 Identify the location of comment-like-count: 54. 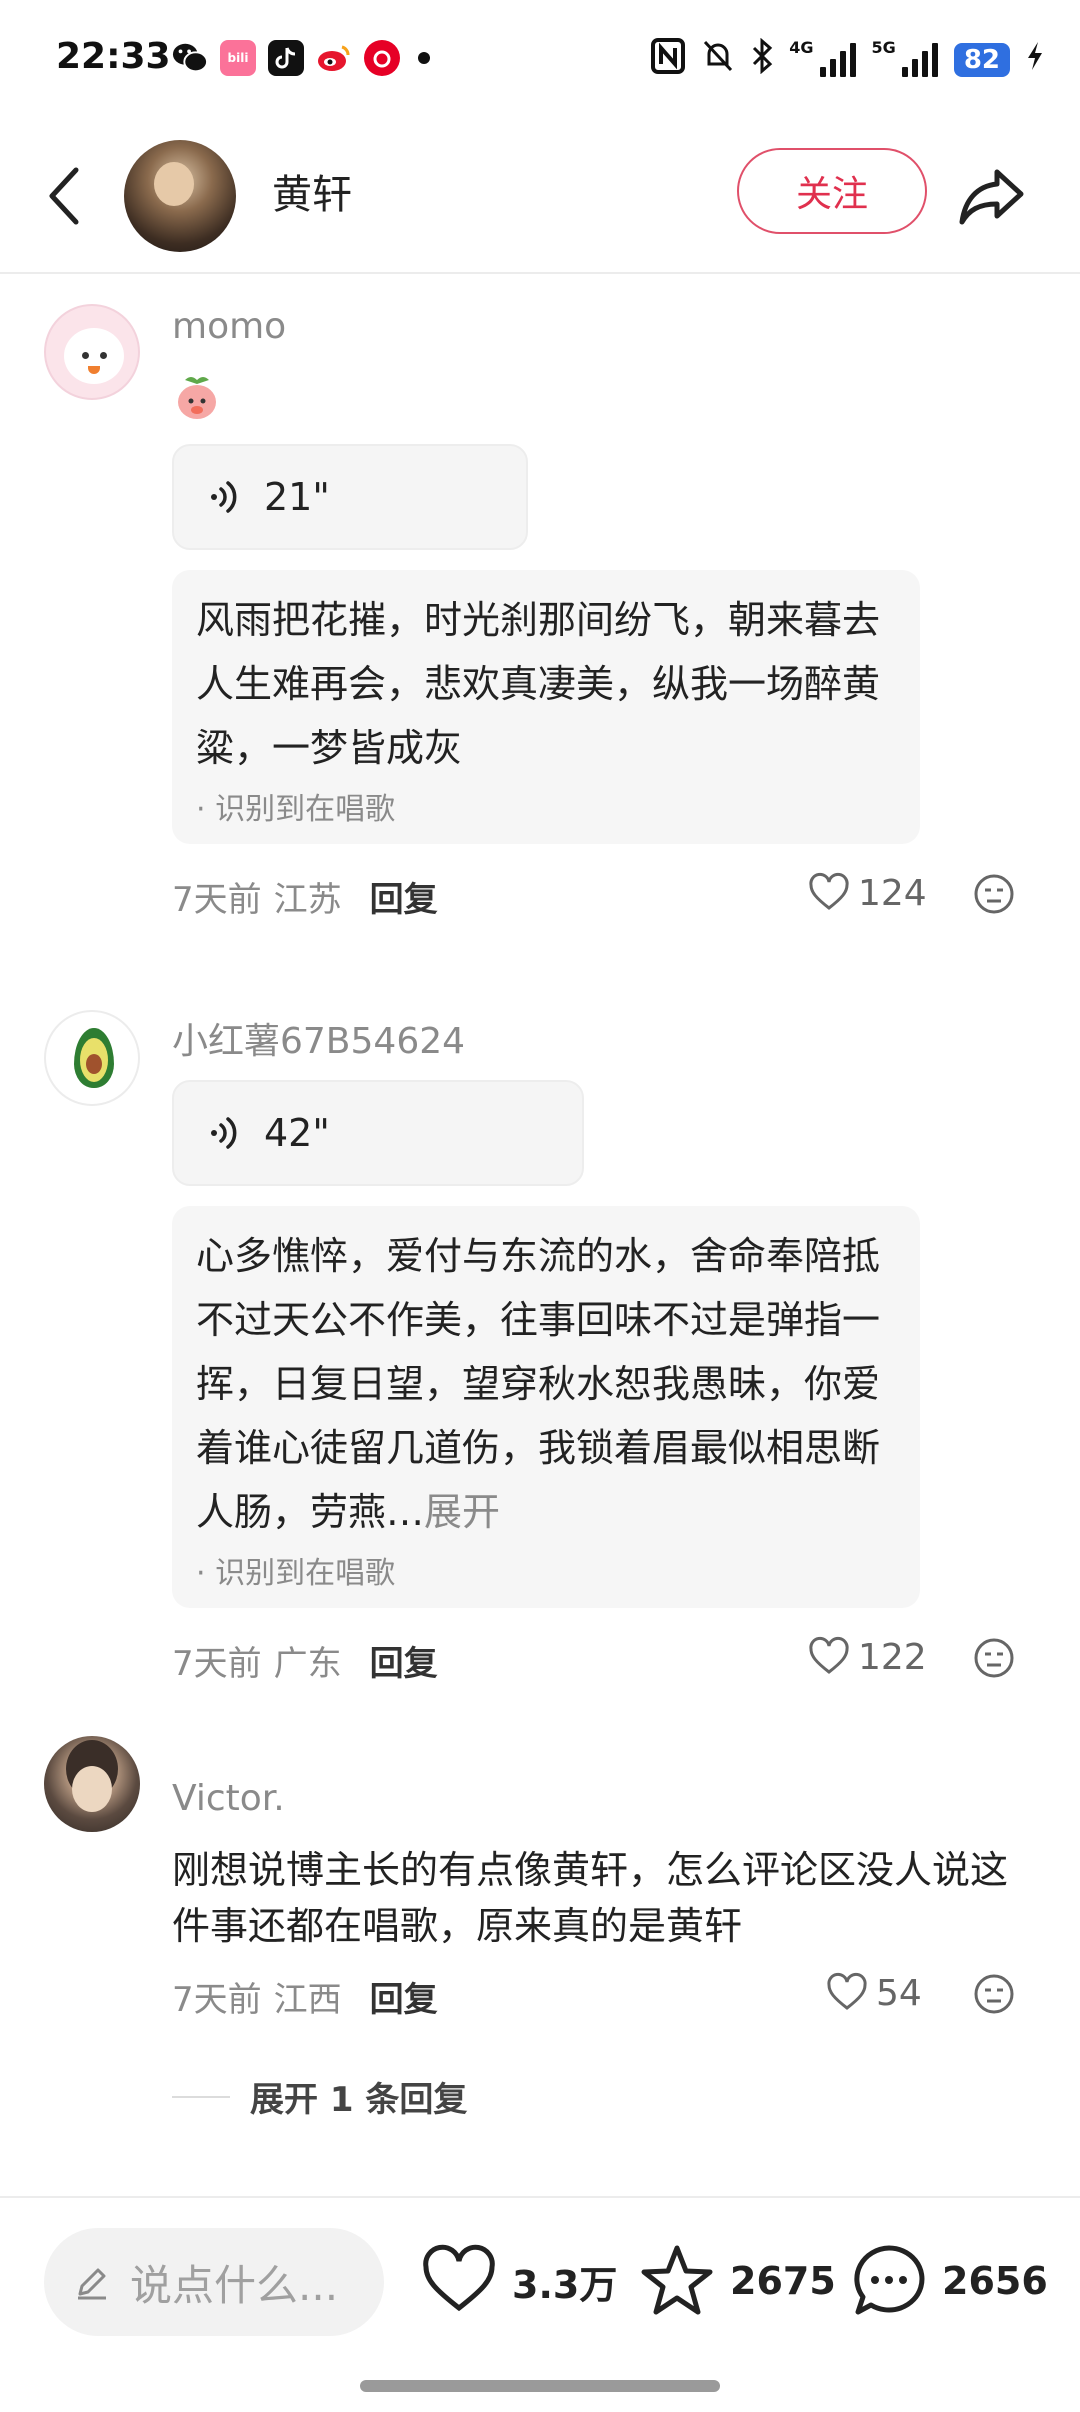
(899, 1993).